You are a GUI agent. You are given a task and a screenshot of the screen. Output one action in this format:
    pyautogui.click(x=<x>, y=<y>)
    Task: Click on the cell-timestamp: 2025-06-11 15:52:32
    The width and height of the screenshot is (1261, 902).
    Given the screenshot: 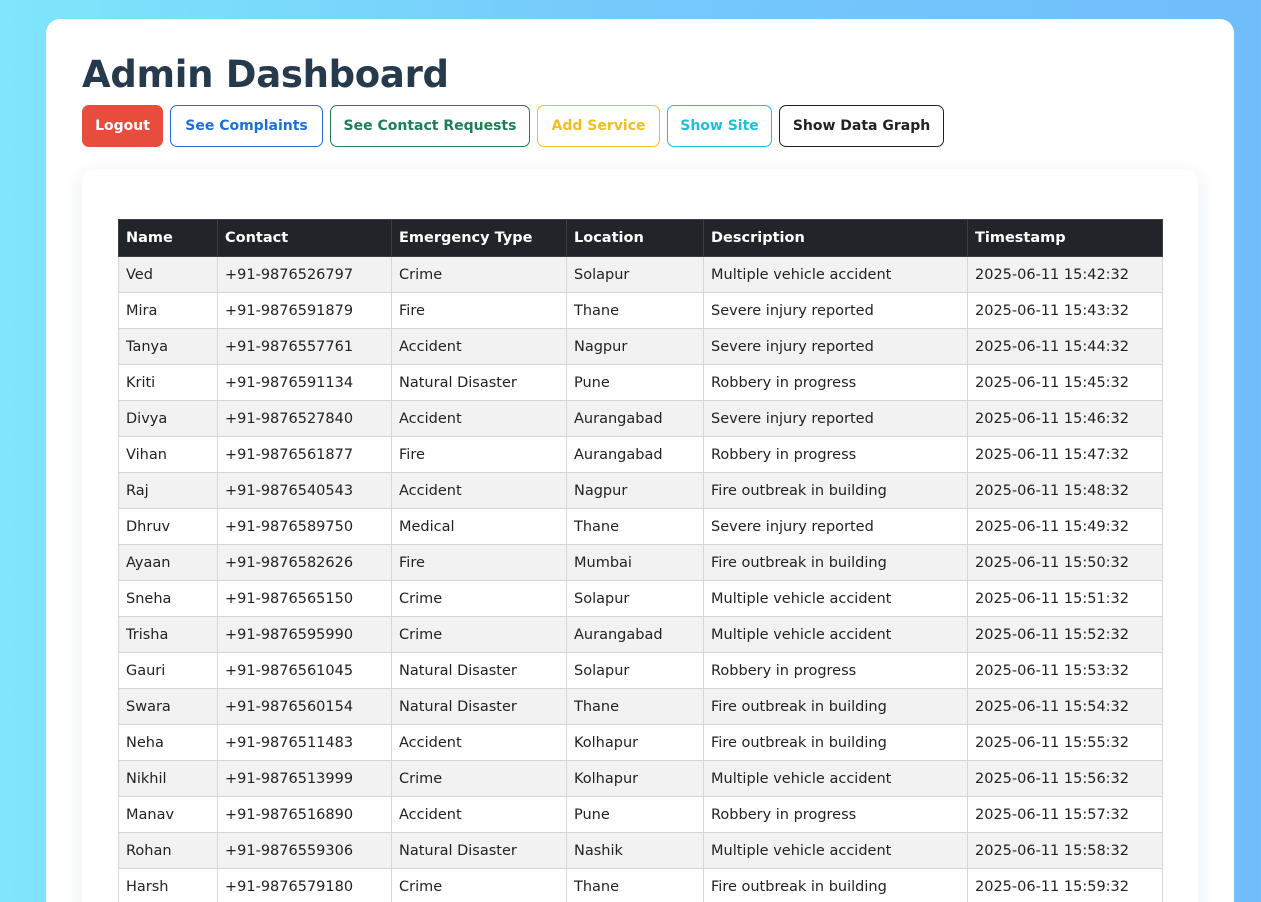 What is the action you would take?
    pyautogui.click(x=1065, y=634)
    